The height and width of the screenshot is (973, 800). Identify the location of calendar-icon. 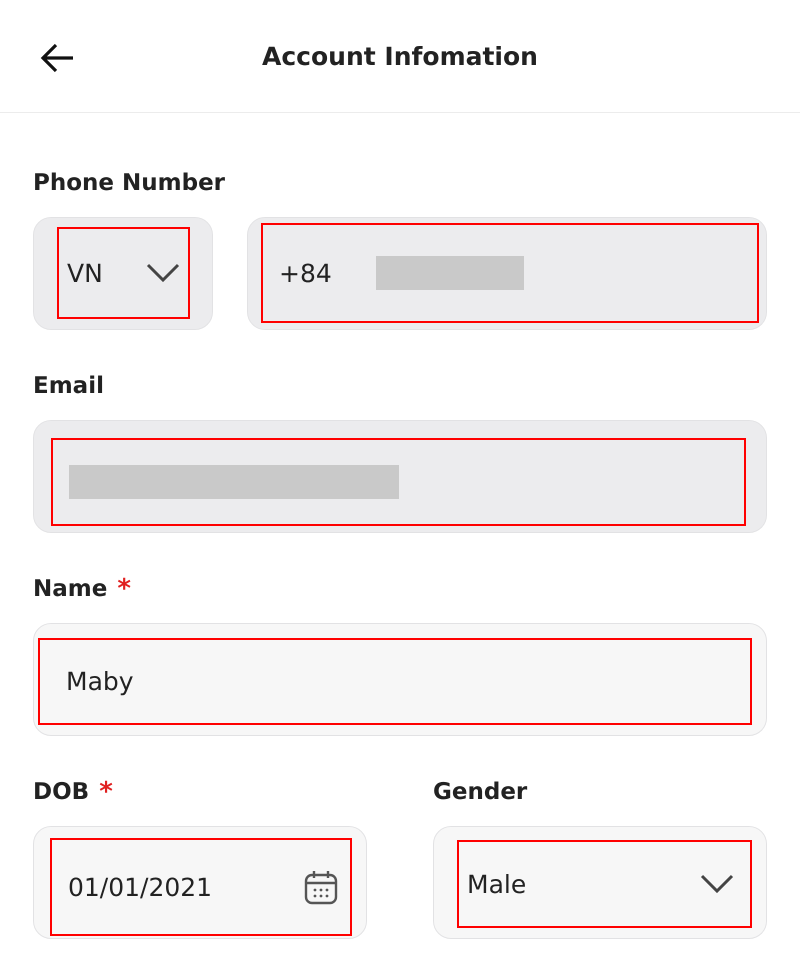
(321, 887).